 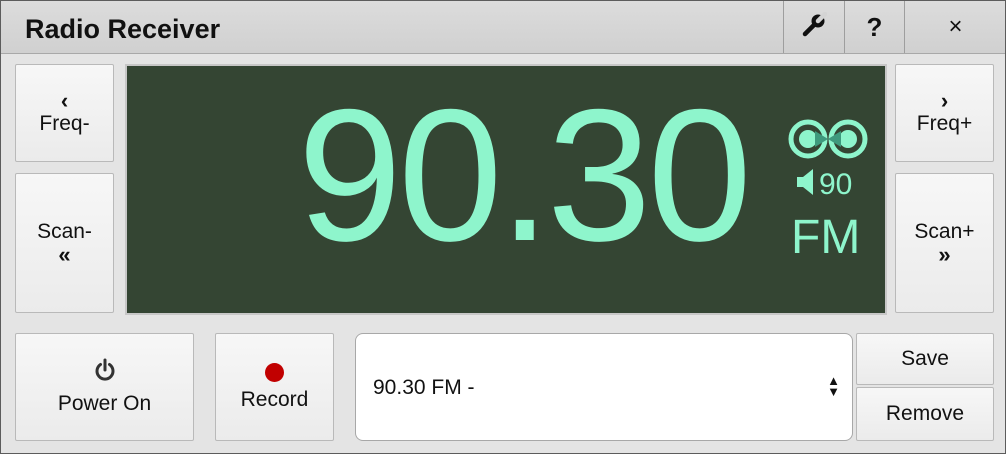 What do you see at coordinates (828, 141) in the screenshot?
I see `stereo-icon` at bounding box center [828, 141].